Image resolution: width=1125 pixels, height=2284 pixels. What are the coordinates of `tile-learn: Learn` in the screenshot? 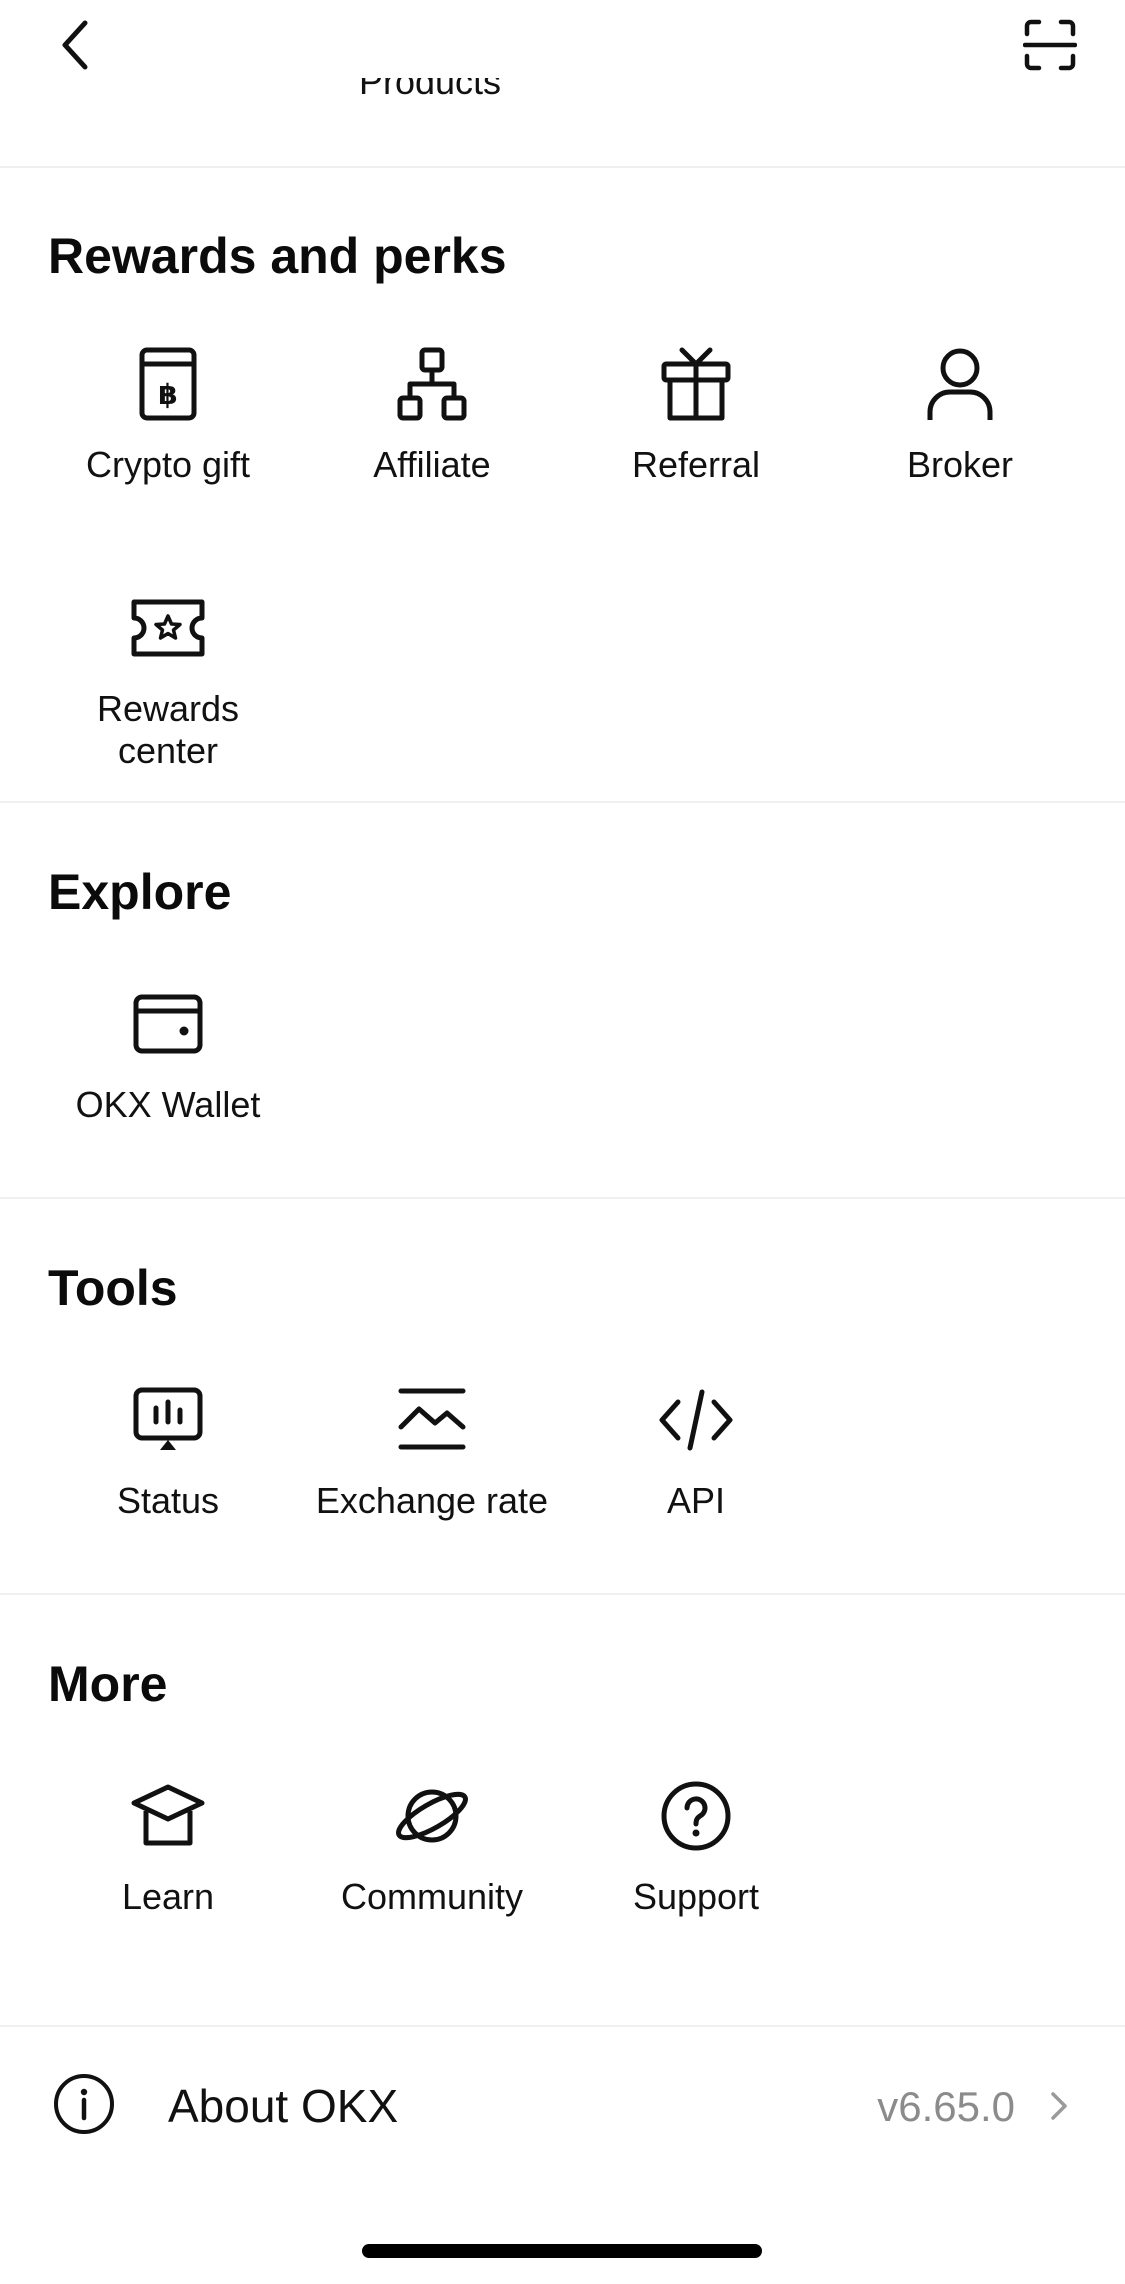 It's located at (168, 1847).